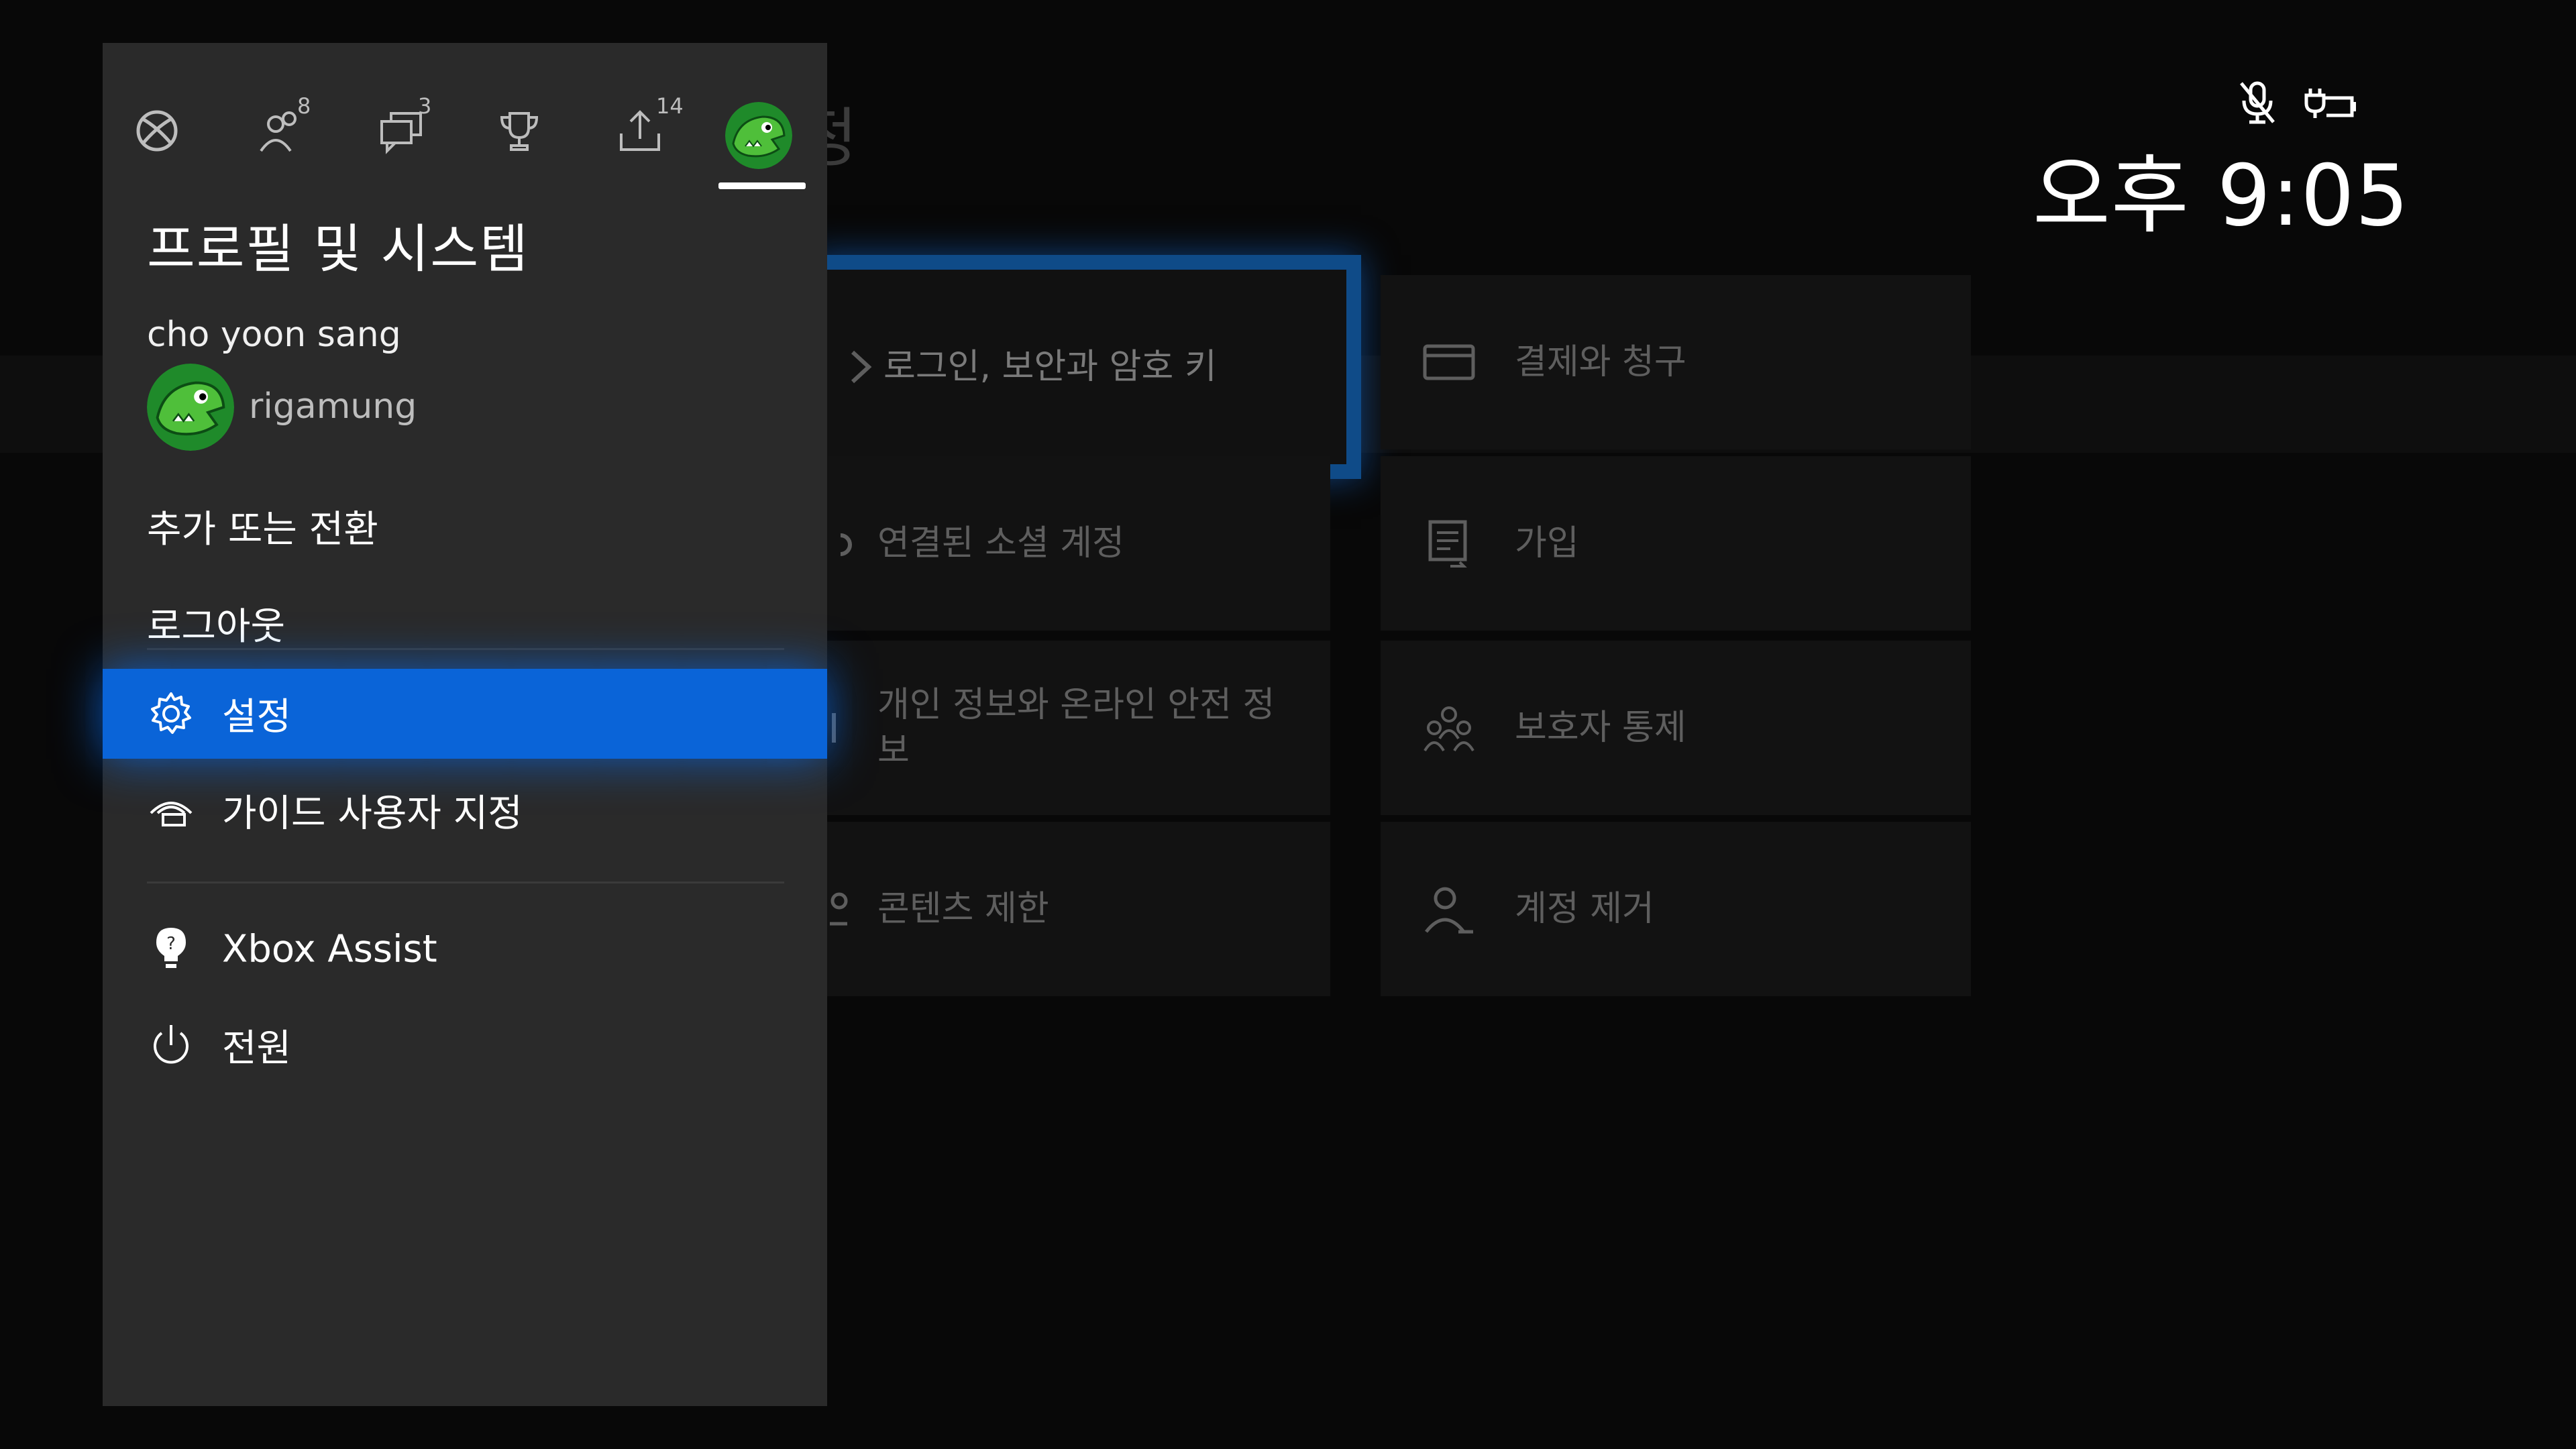  I want to click on person-remove-icon, so click(1449, 909).